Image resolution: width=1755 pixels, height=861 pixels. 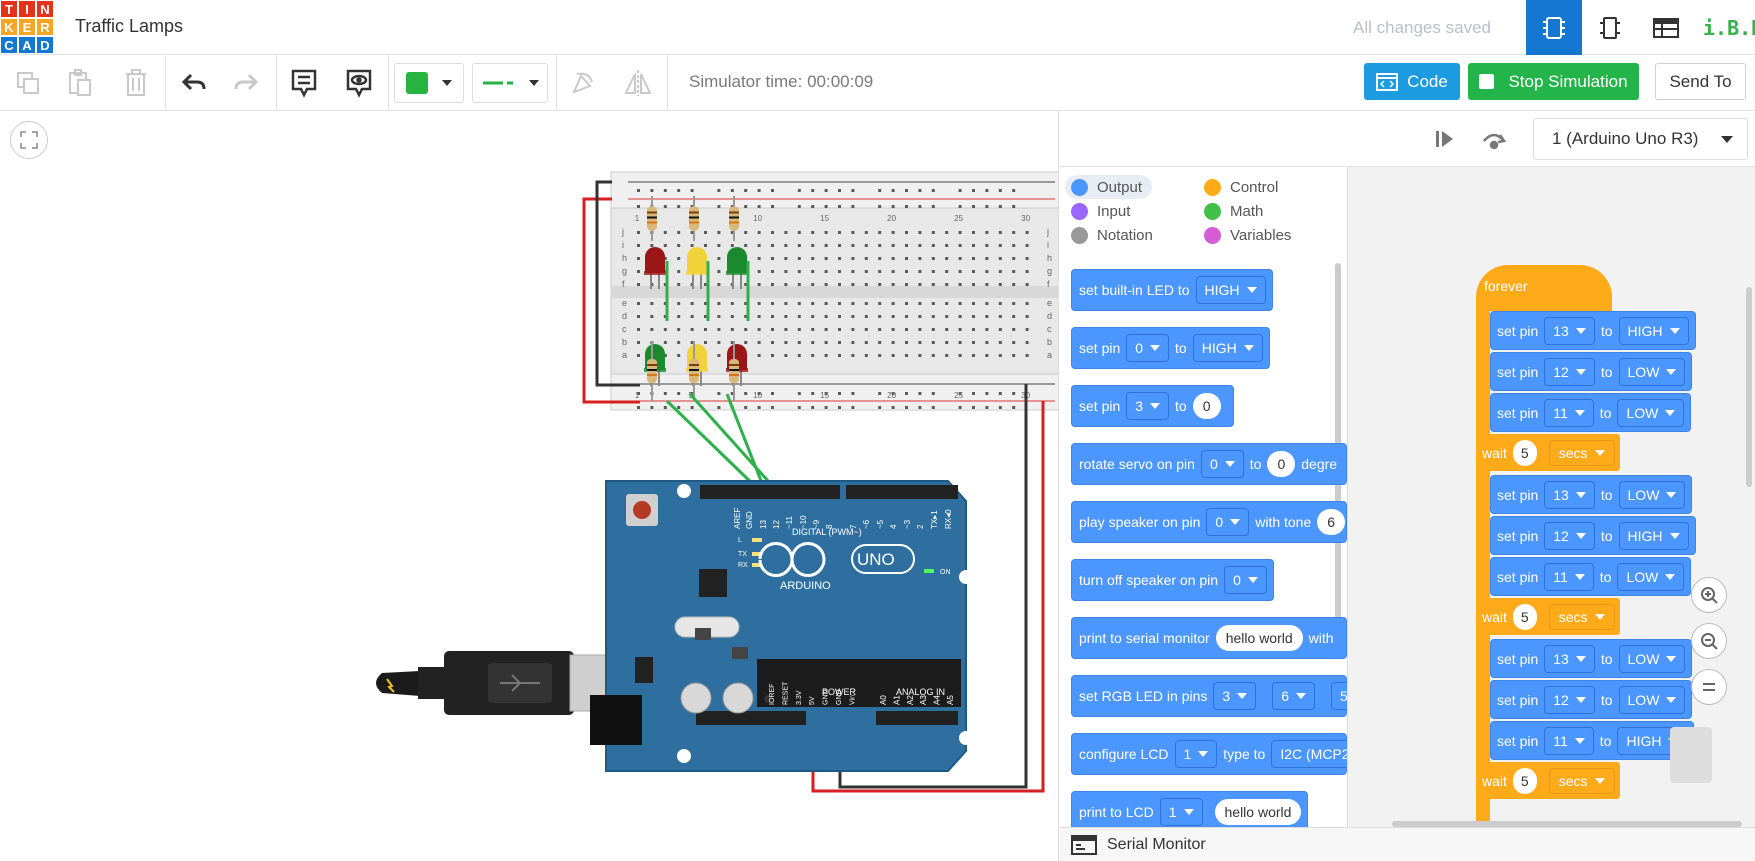 I want to click on label-text: 25, so click(x=958, y=395).